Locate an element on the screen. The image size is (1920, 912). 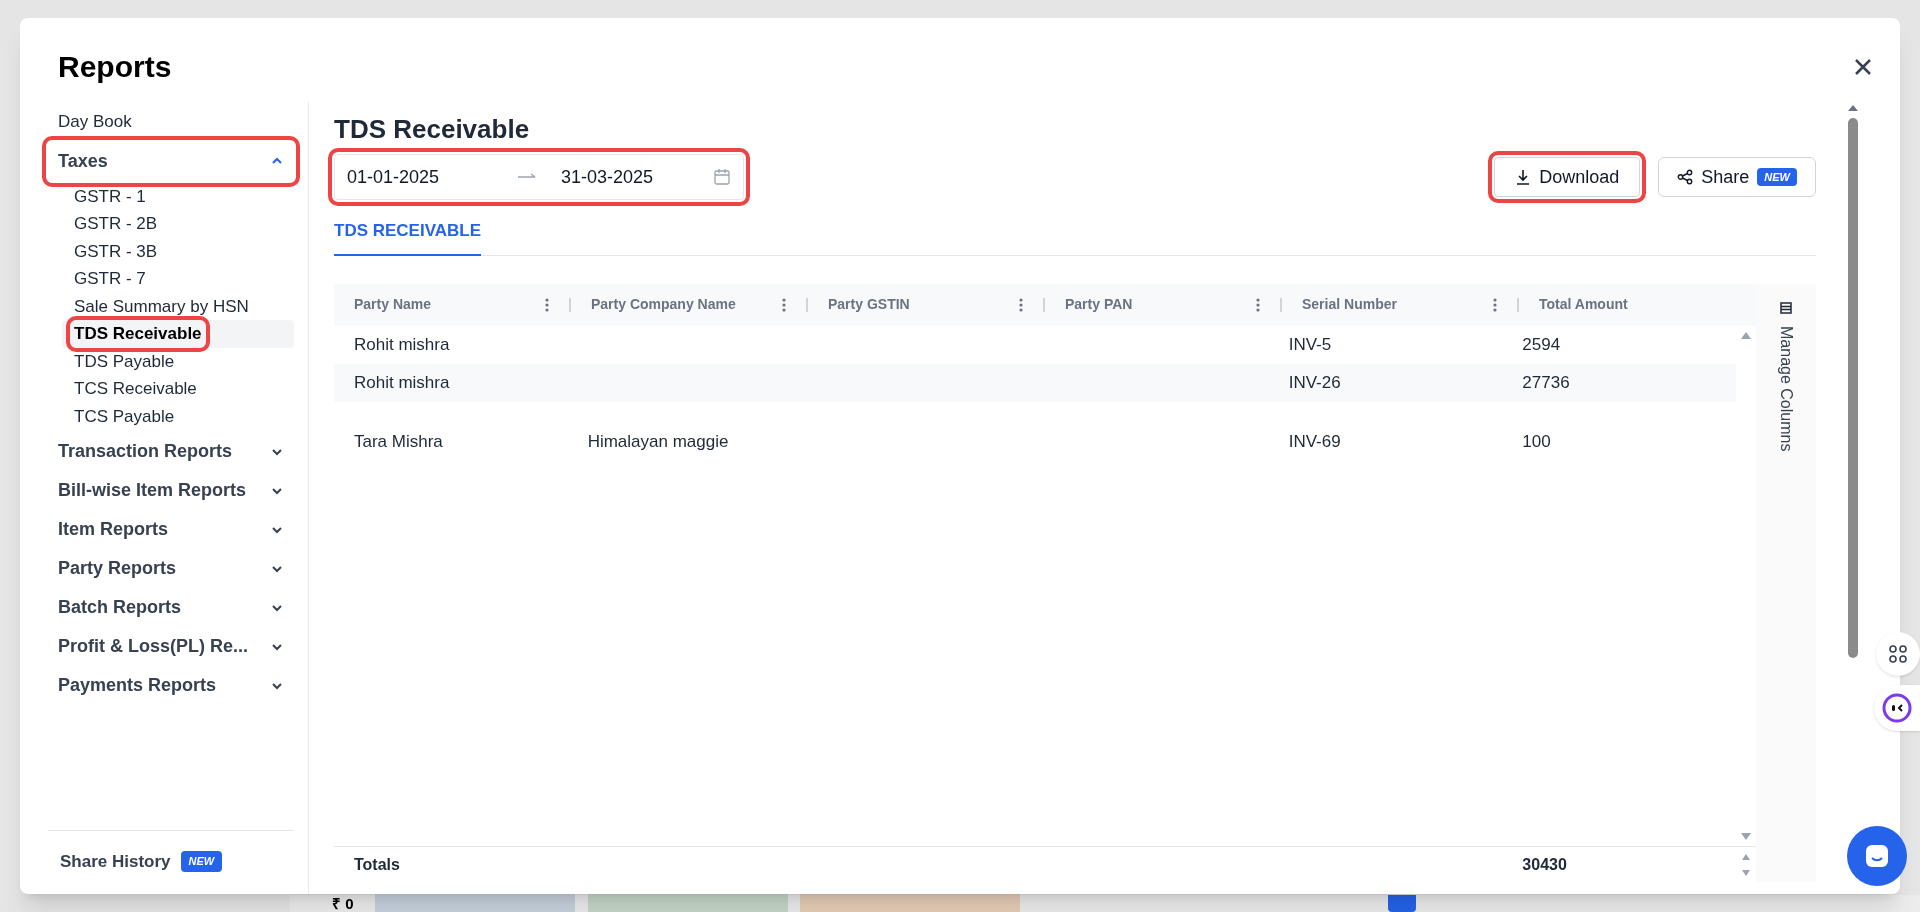
table-cell-text: 100 is located at coordinates (1536, 441).